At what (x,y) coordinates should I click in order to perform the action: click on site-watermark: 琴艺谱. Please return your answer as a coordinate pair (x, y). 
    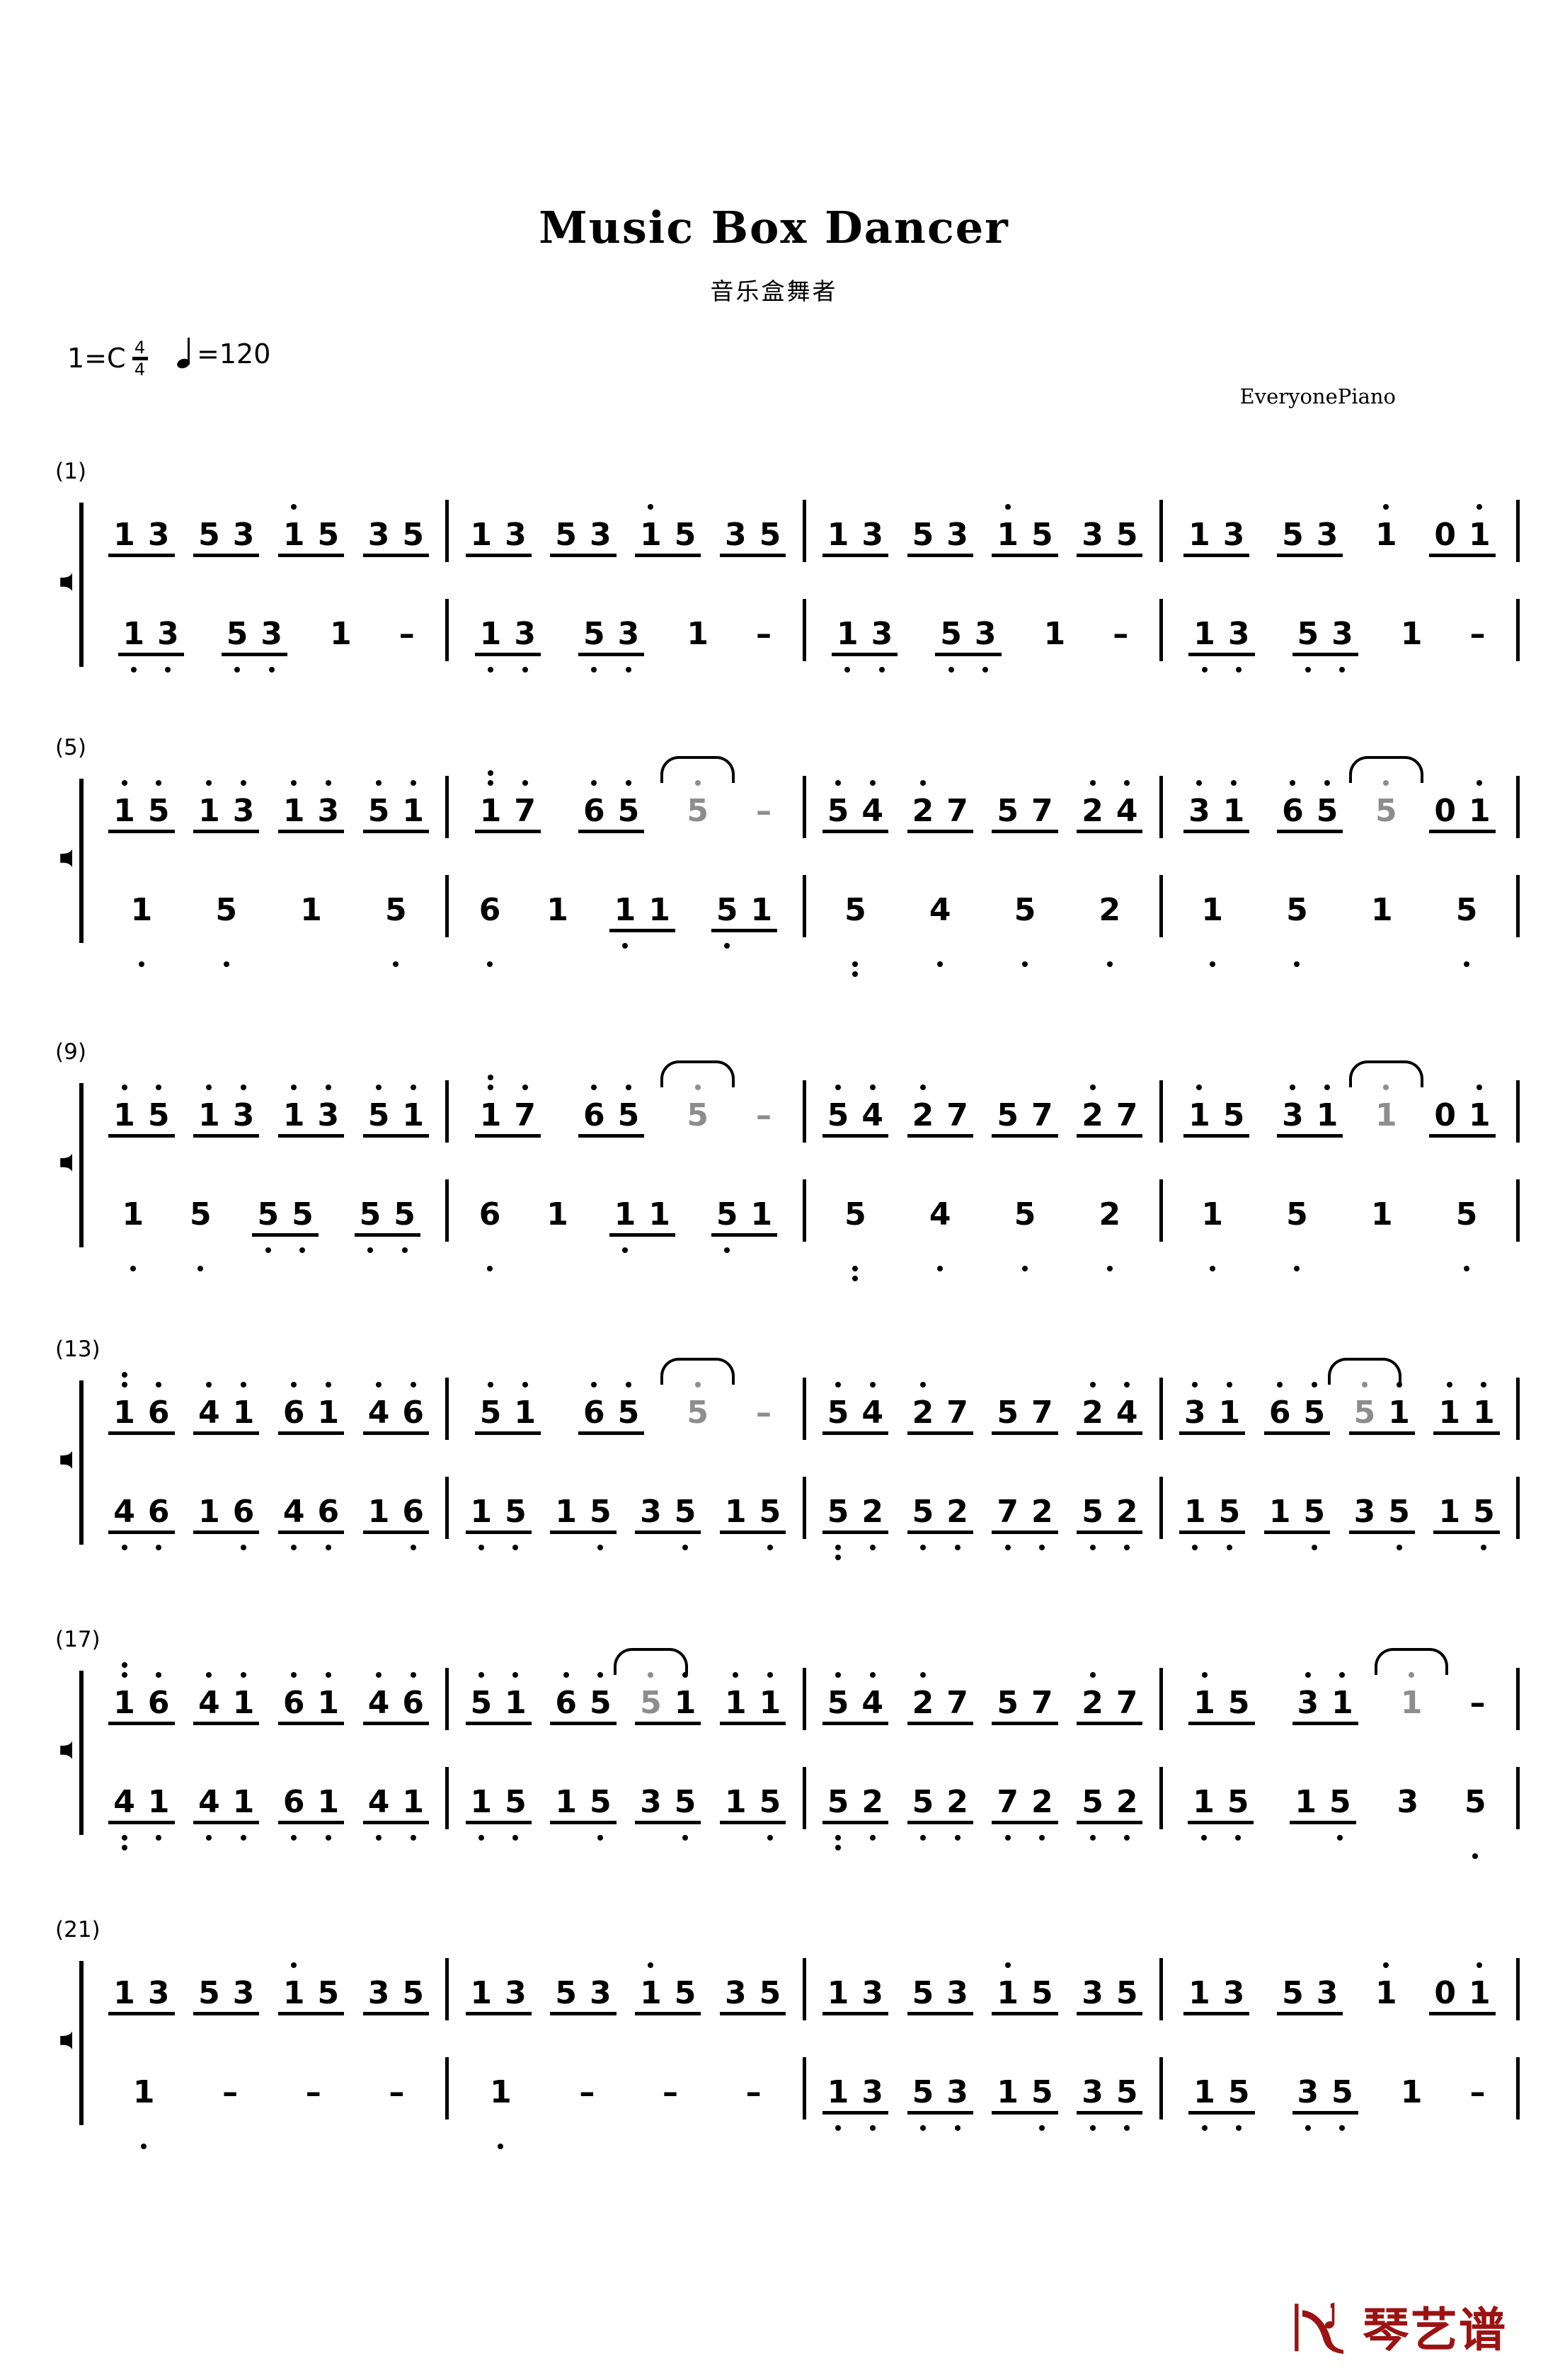
    Looking at the image, I should click on (1399, 2326).